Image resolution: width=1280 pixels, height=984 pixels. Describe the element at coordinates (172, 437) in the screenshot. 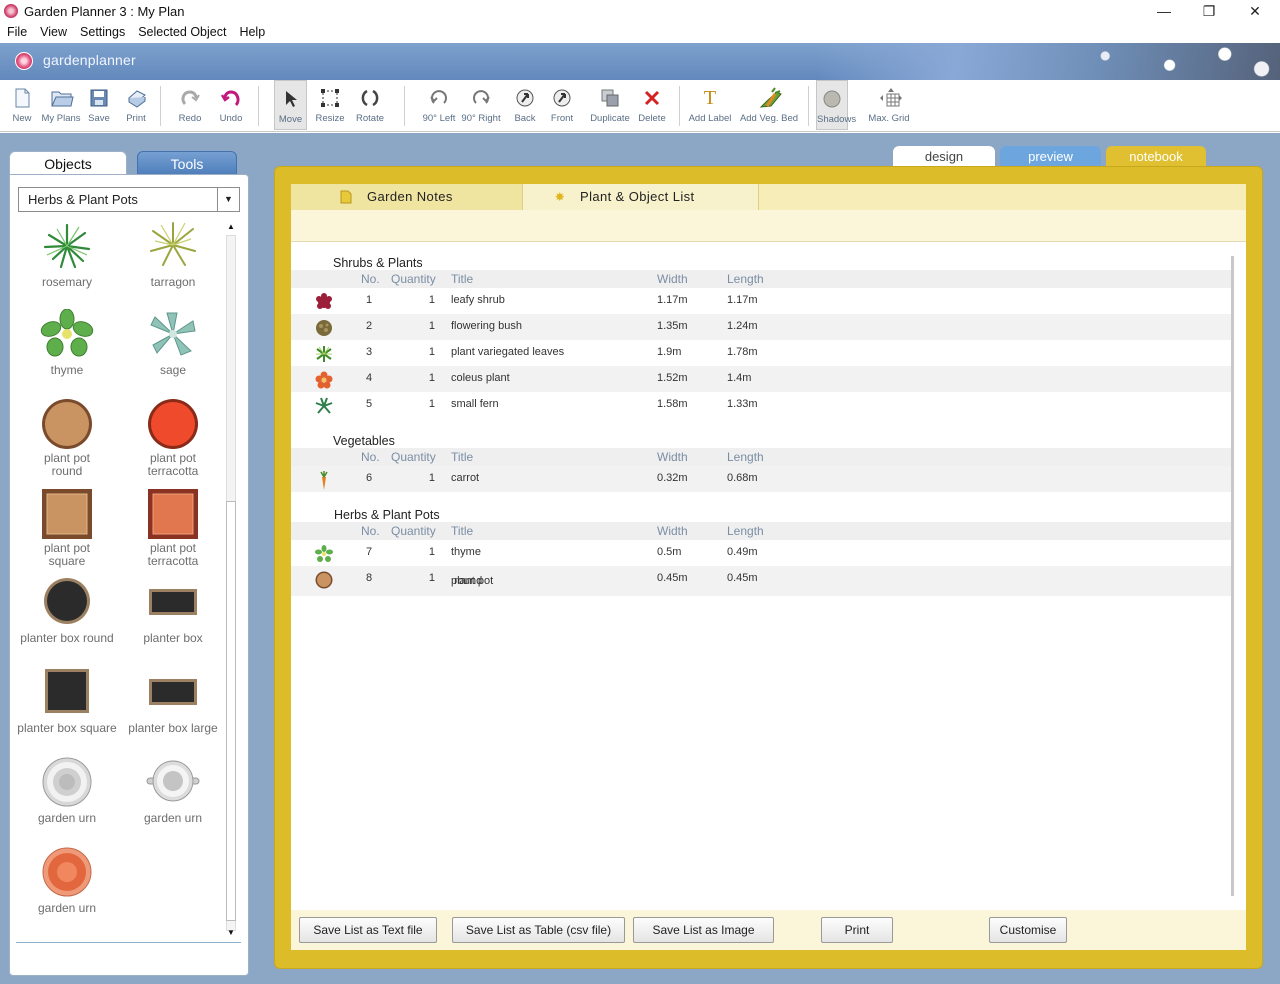

I see `object-item-plant-pot-terracotta-round: plant pot terracotta` at that location.